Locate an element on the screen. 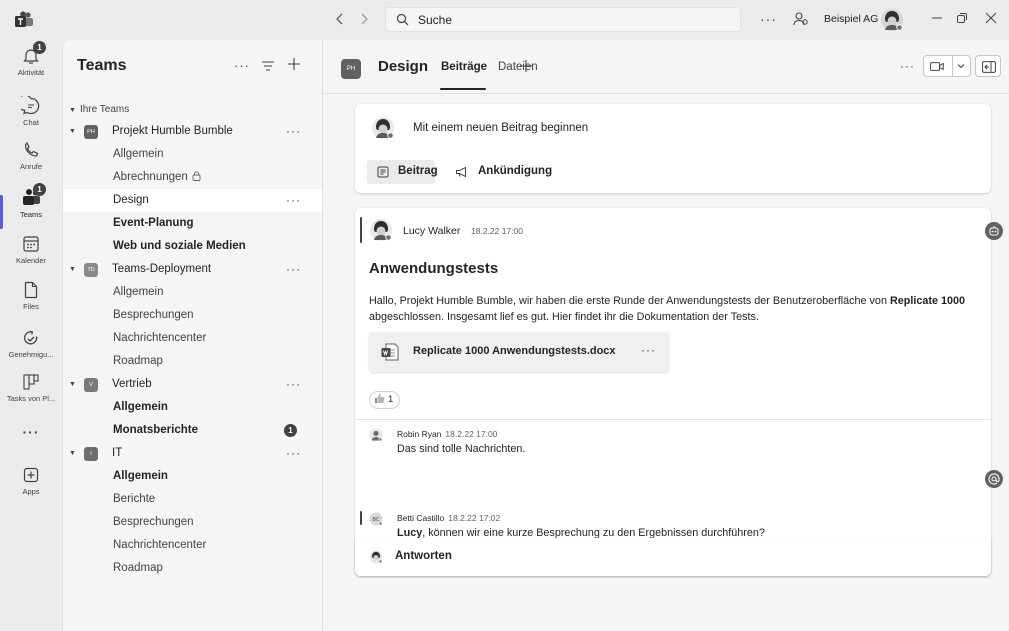 The width and height of the screenshot is (1009, 631). channel-name: Berichte is located at coordinates (134, 499).